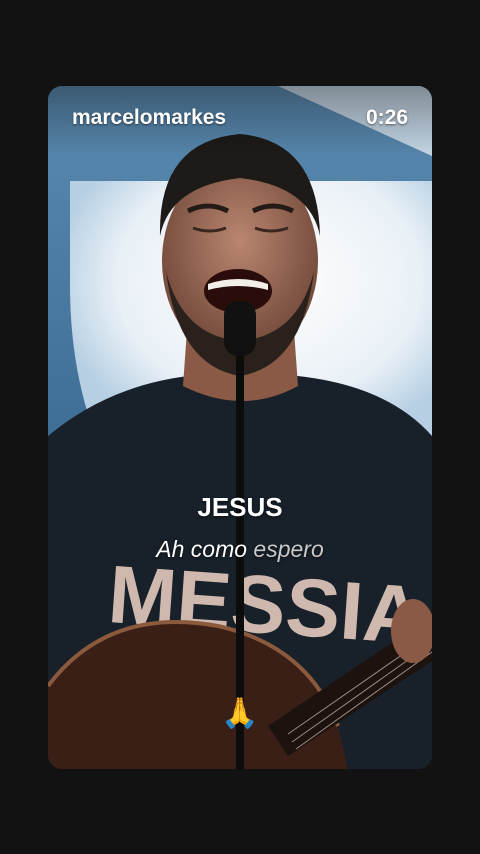 The image size is (480, 854). Describe the element at coordinates (240, 507) in the screenshot. I see `lyric-title: JESUS` at that location.